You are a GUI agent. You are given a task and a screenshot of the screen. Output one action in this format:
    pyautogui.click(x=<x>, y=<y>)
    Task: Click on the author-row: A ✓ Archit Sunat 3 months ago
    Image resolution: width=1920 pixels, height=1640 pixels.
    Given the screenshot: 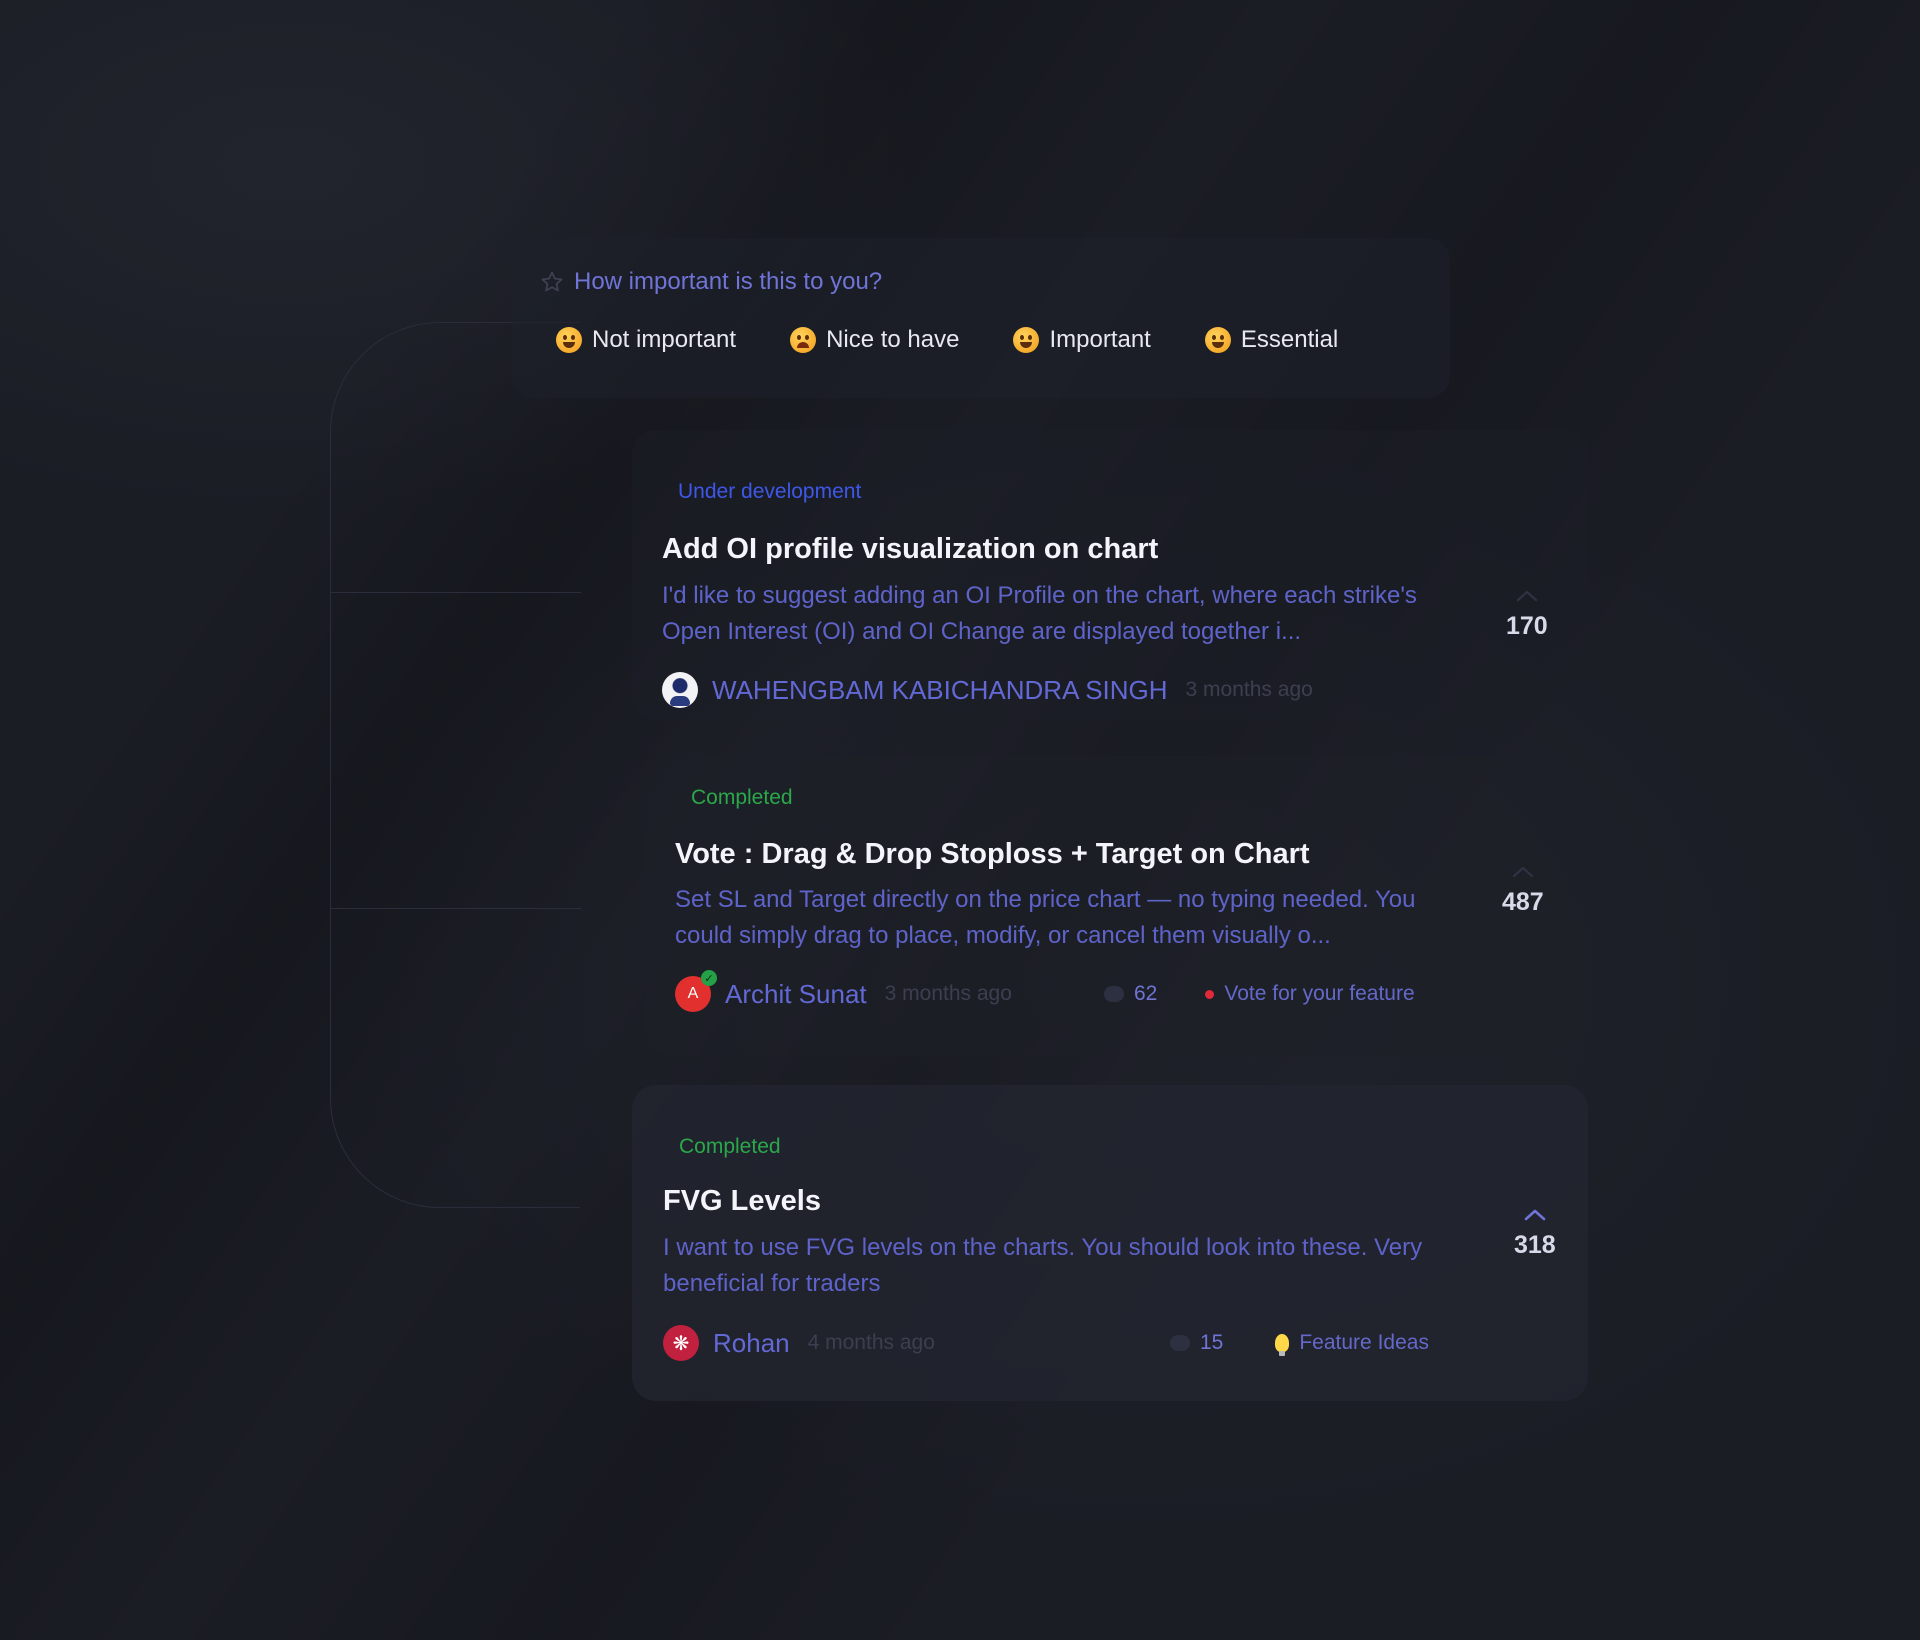 What is the action you would take?
    pyautogui.click(x=843, y=991)
    